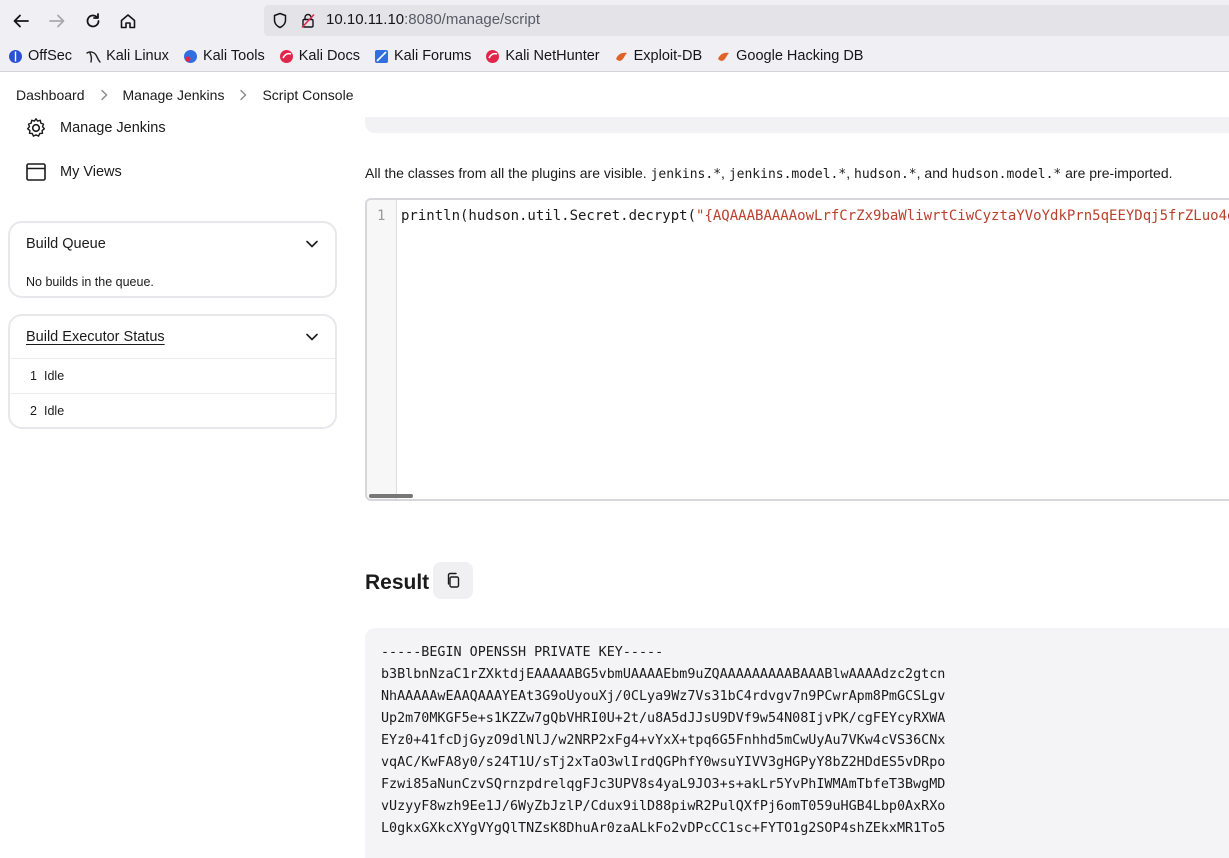 The image size is (1229, 858). I want to click on copy-button, so click(453, 580).